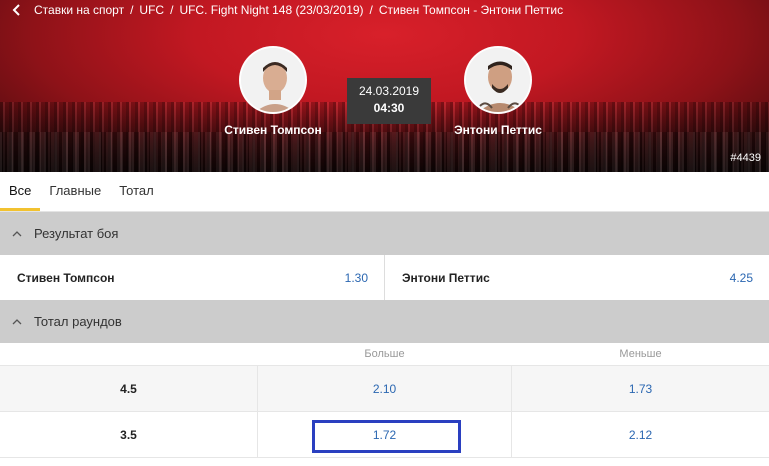 The width and height of the screenshot is (769, 466). I want to click on under-cell: 1.73, so click(640, 388).